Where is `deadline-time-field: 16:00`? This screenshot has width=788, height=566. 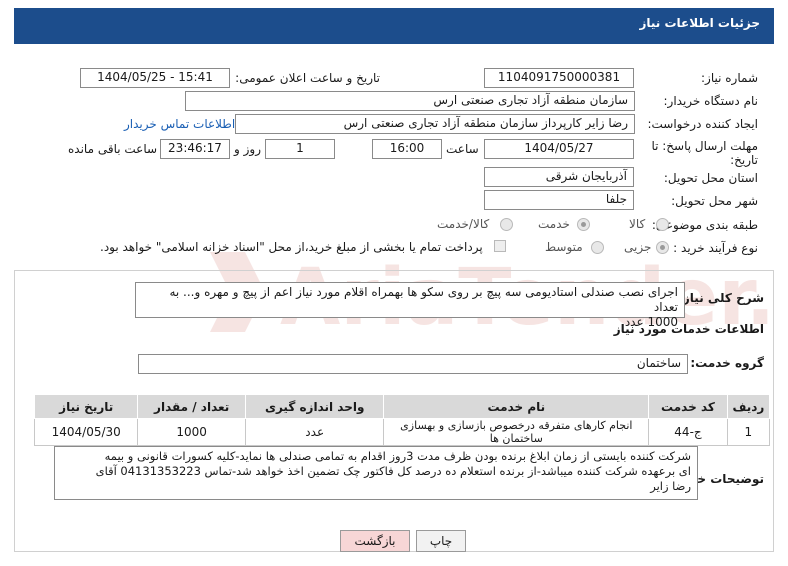
deadline-time-field: 16:00 is located at coordinates (407, 149).